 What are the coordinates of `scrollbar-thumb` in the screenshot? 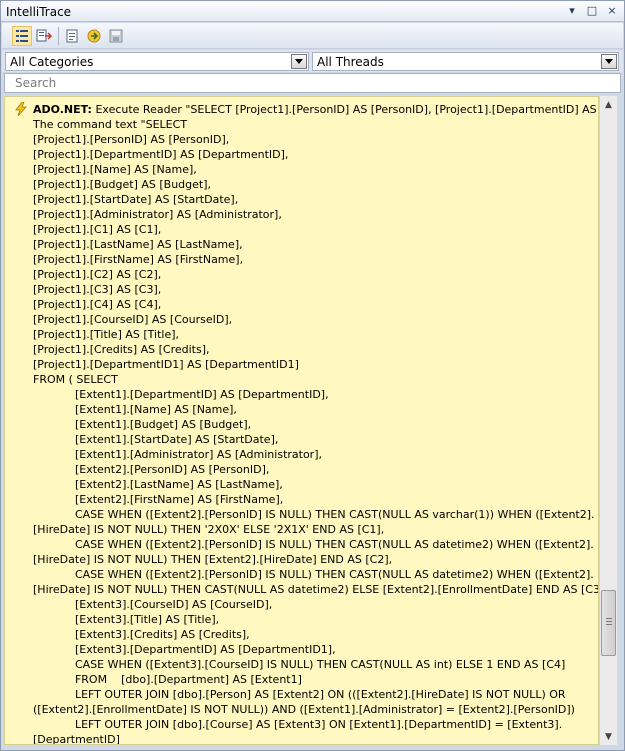 It's located at (608, 623).